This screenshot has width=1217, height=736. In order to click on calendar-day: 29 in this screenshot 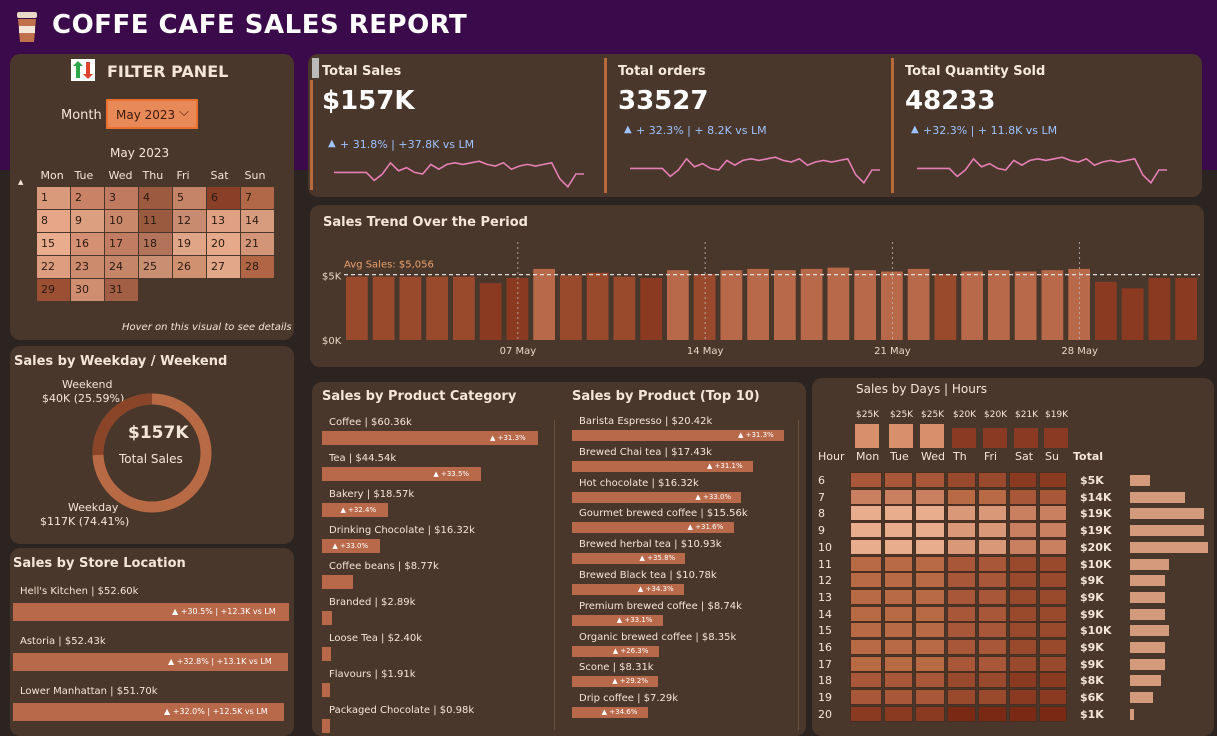, I will do `click(53, 289)`.